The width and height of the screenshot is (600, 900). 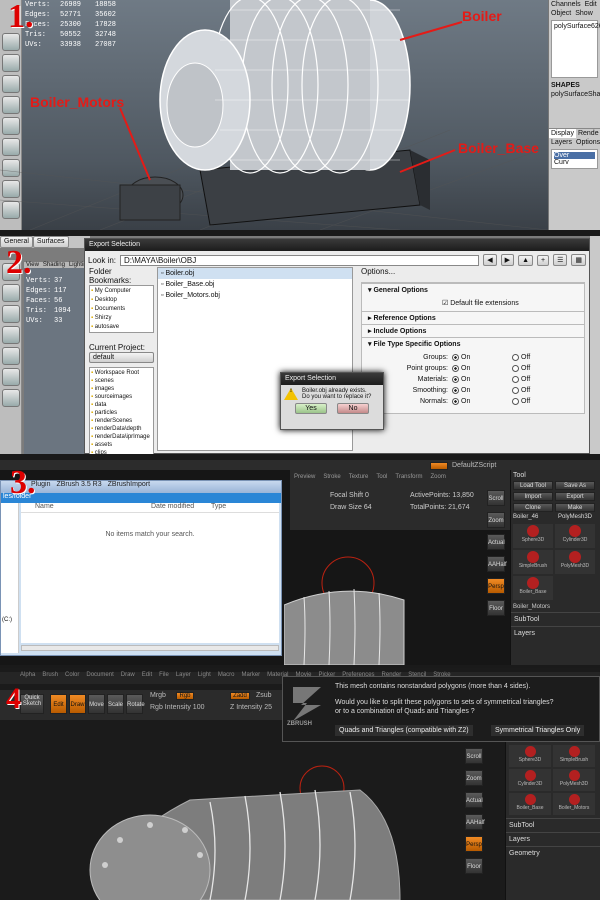 What do you see at coordinates (575, 496) in the screenshot?
I see `tool-button: Export` at bounding box center [575, 496].